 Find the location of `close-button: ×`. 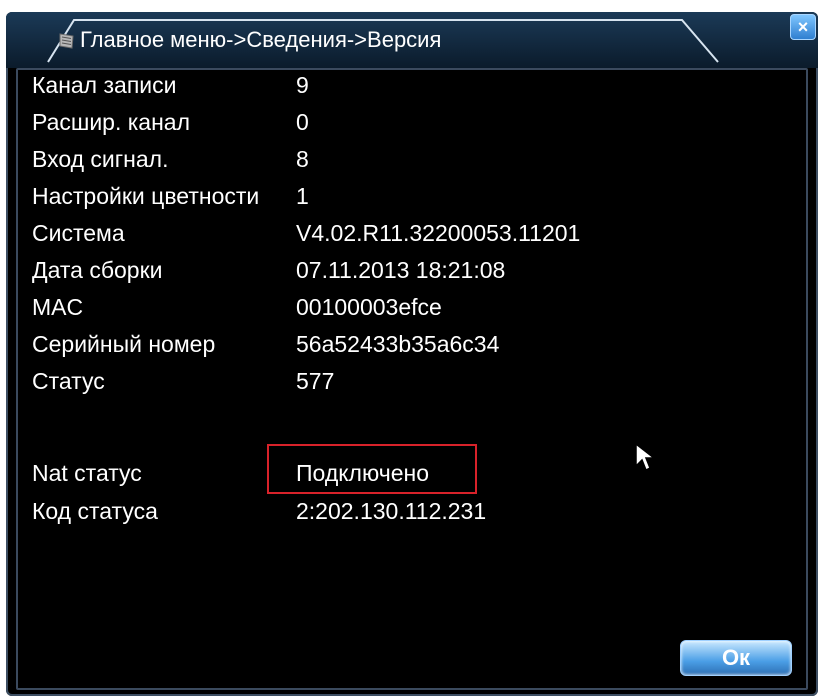

close-button: × is located at coordinates (803, 27).